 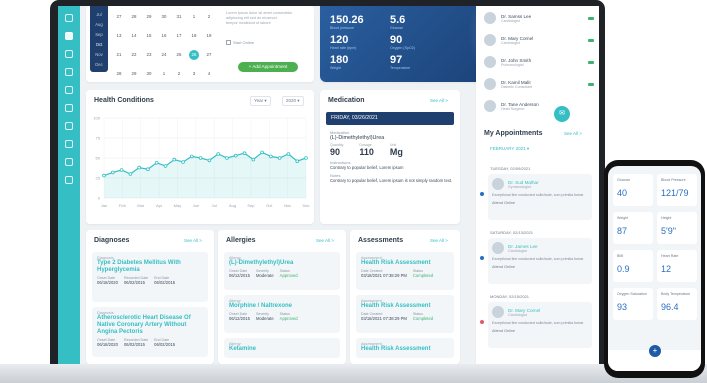 What do you see at coordinates (677, 266) in the screenshot?
I see `phone-vital-card: Heart Rate 12` at bounding box center [677, 266].